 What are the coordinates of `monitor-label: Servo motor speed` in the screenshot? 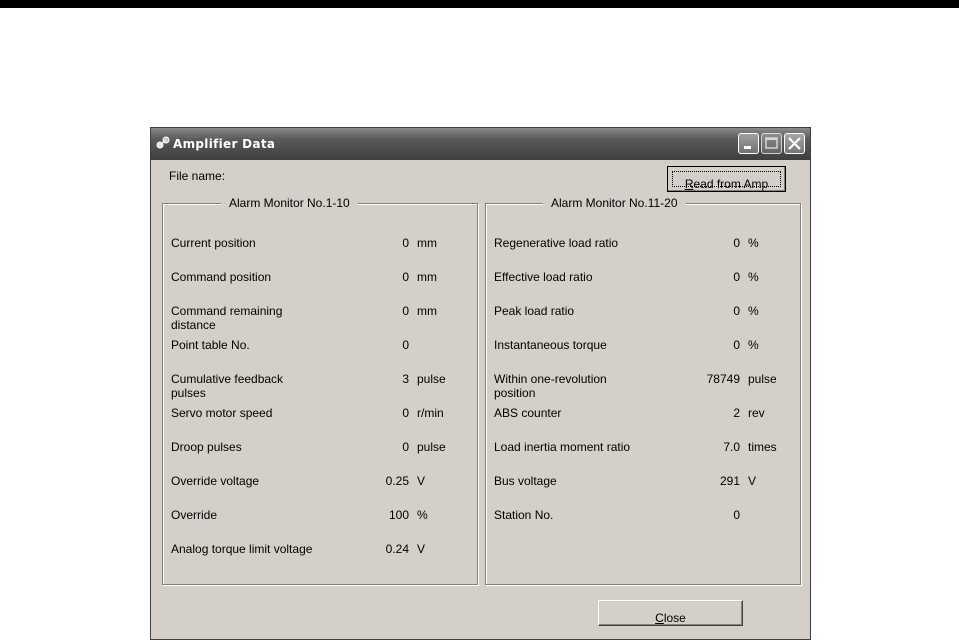 It's located at (222, 413).